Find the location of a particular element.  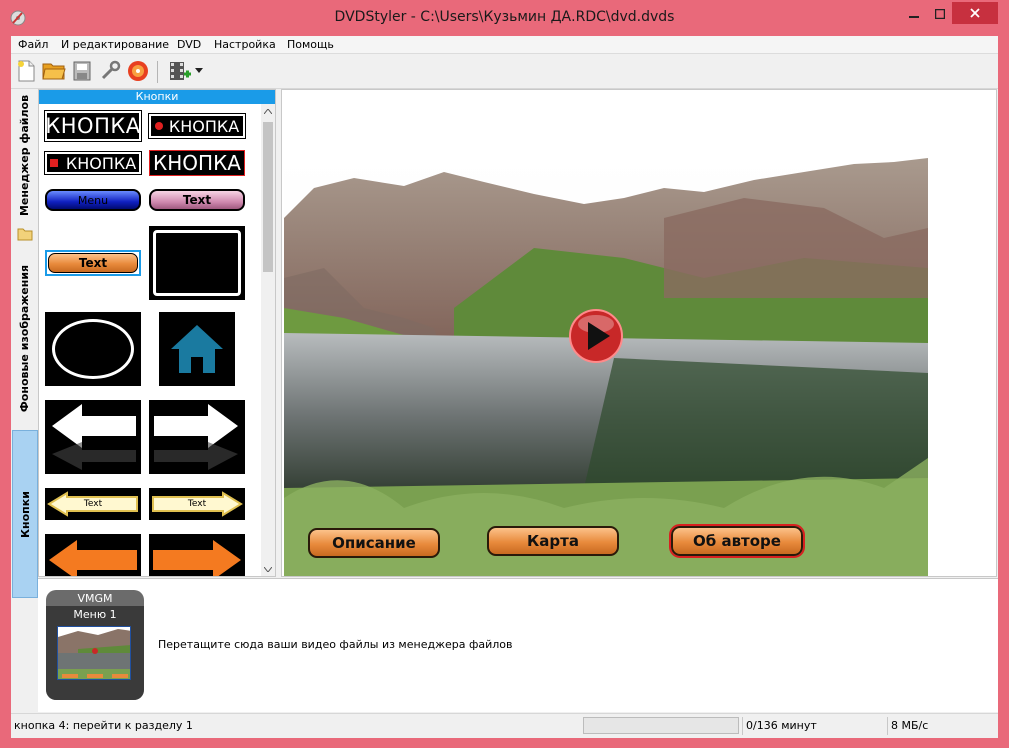

folder-tab is located at coordinates (25, 234).